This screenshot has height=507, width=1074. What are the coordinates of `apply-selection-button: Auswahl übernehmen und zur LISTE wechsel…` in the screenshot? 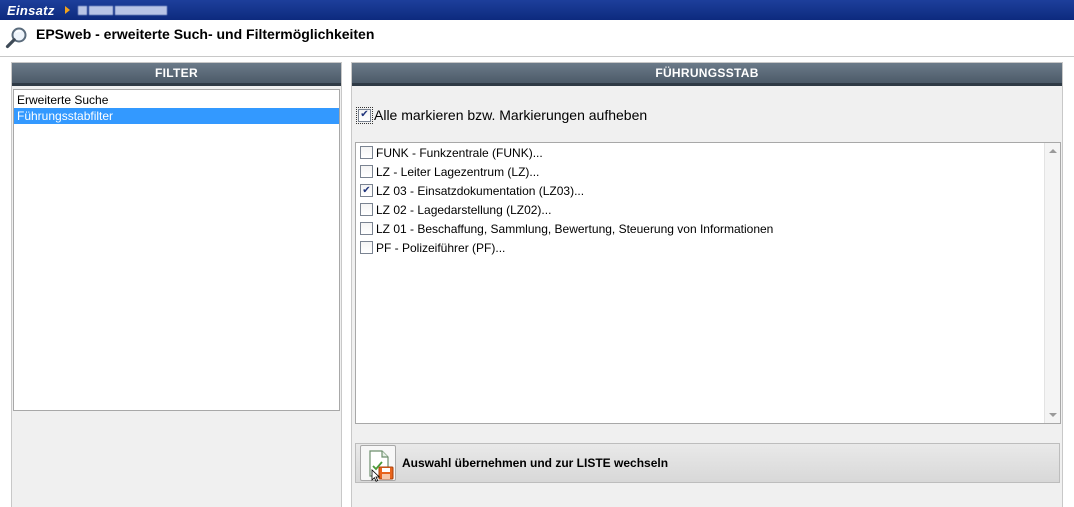 It's located at (707, 463).